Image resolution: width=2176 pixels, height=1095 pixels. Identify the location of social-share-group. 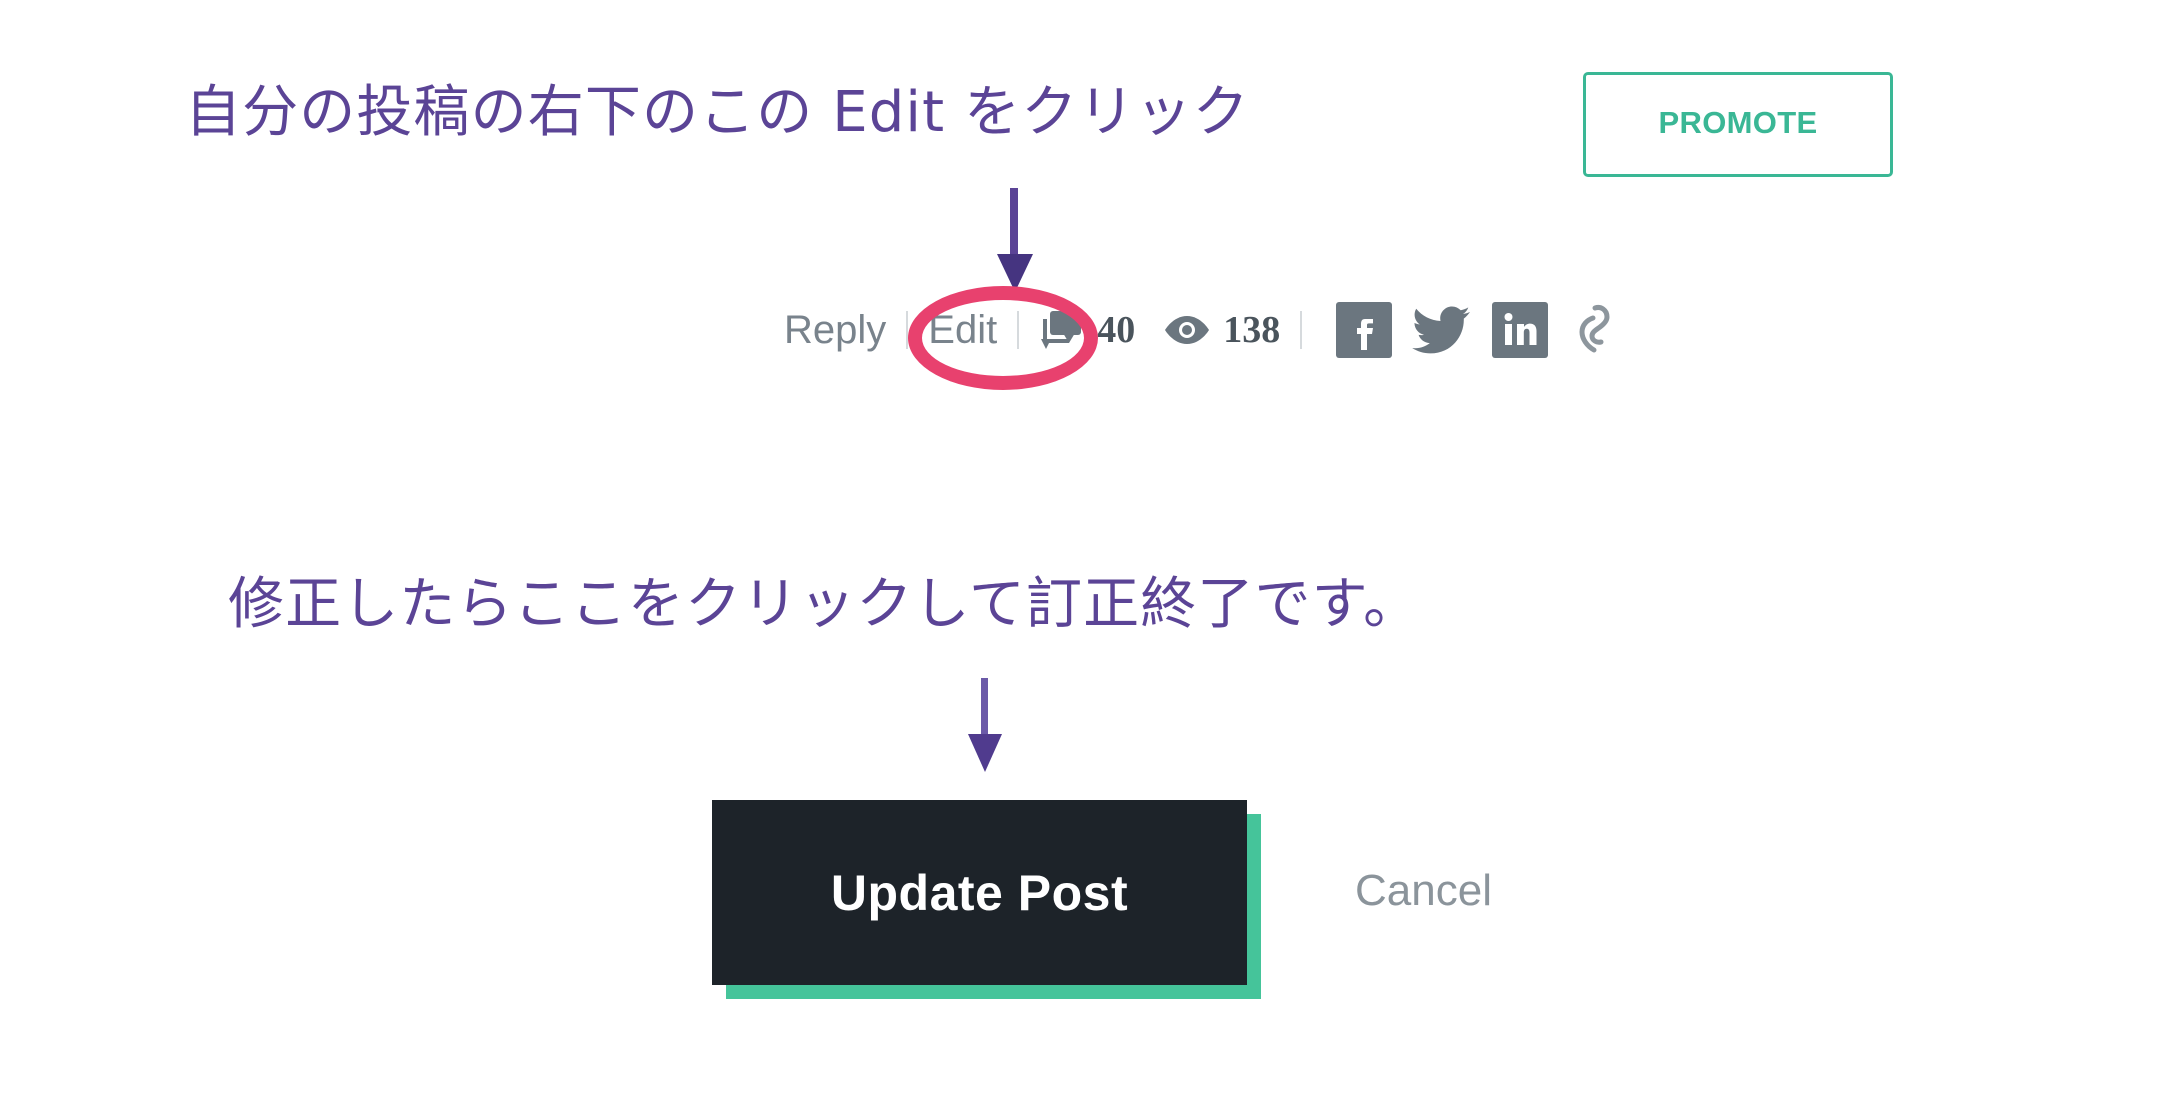
(1462, 330).